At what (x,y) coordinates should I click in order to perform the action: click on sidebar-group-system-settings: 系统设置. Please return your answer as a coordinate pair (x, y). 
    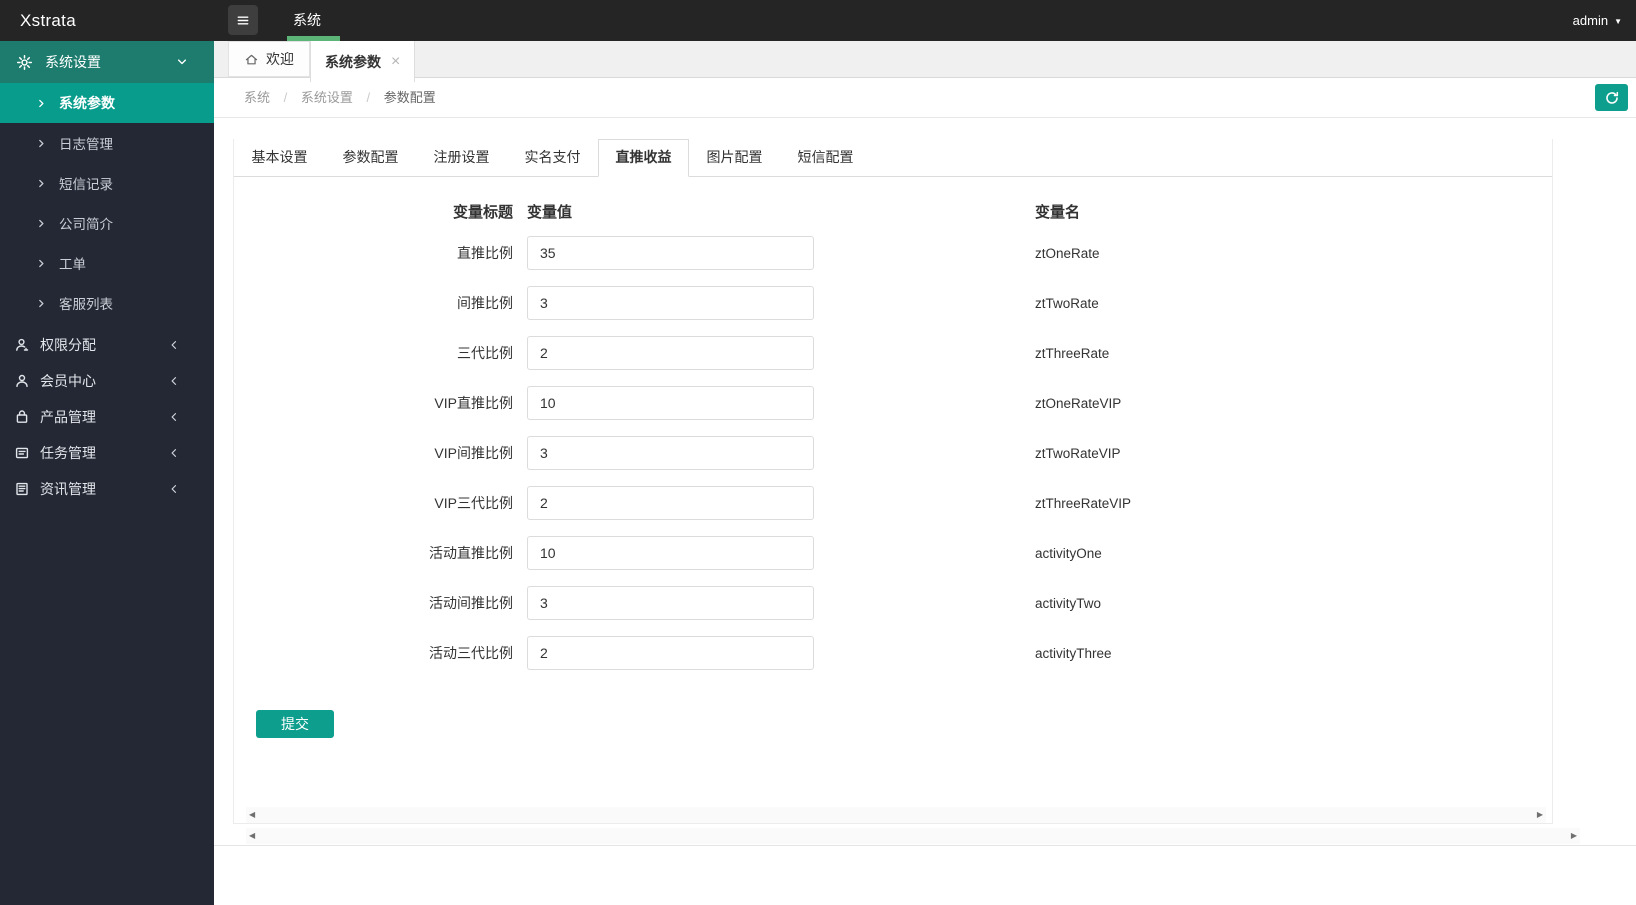
    Looking at the image, I should click on (107, 62).